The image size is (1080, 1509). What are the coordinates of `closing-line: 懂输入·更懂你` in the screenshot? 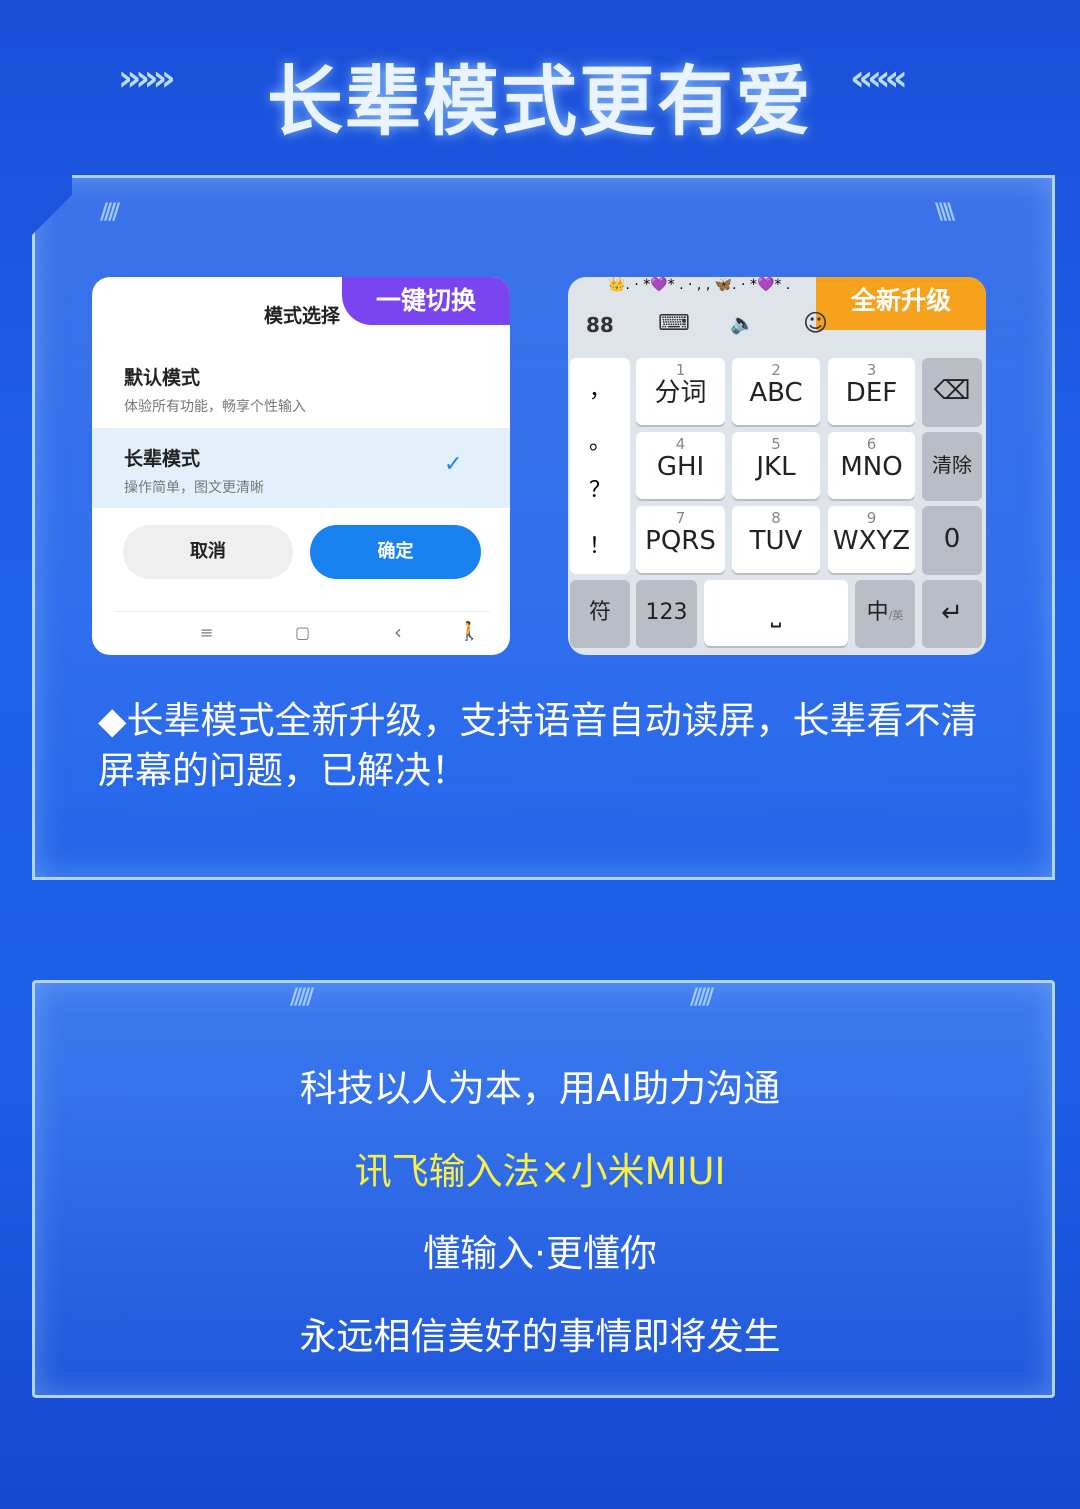 It's located at (540, 1253).